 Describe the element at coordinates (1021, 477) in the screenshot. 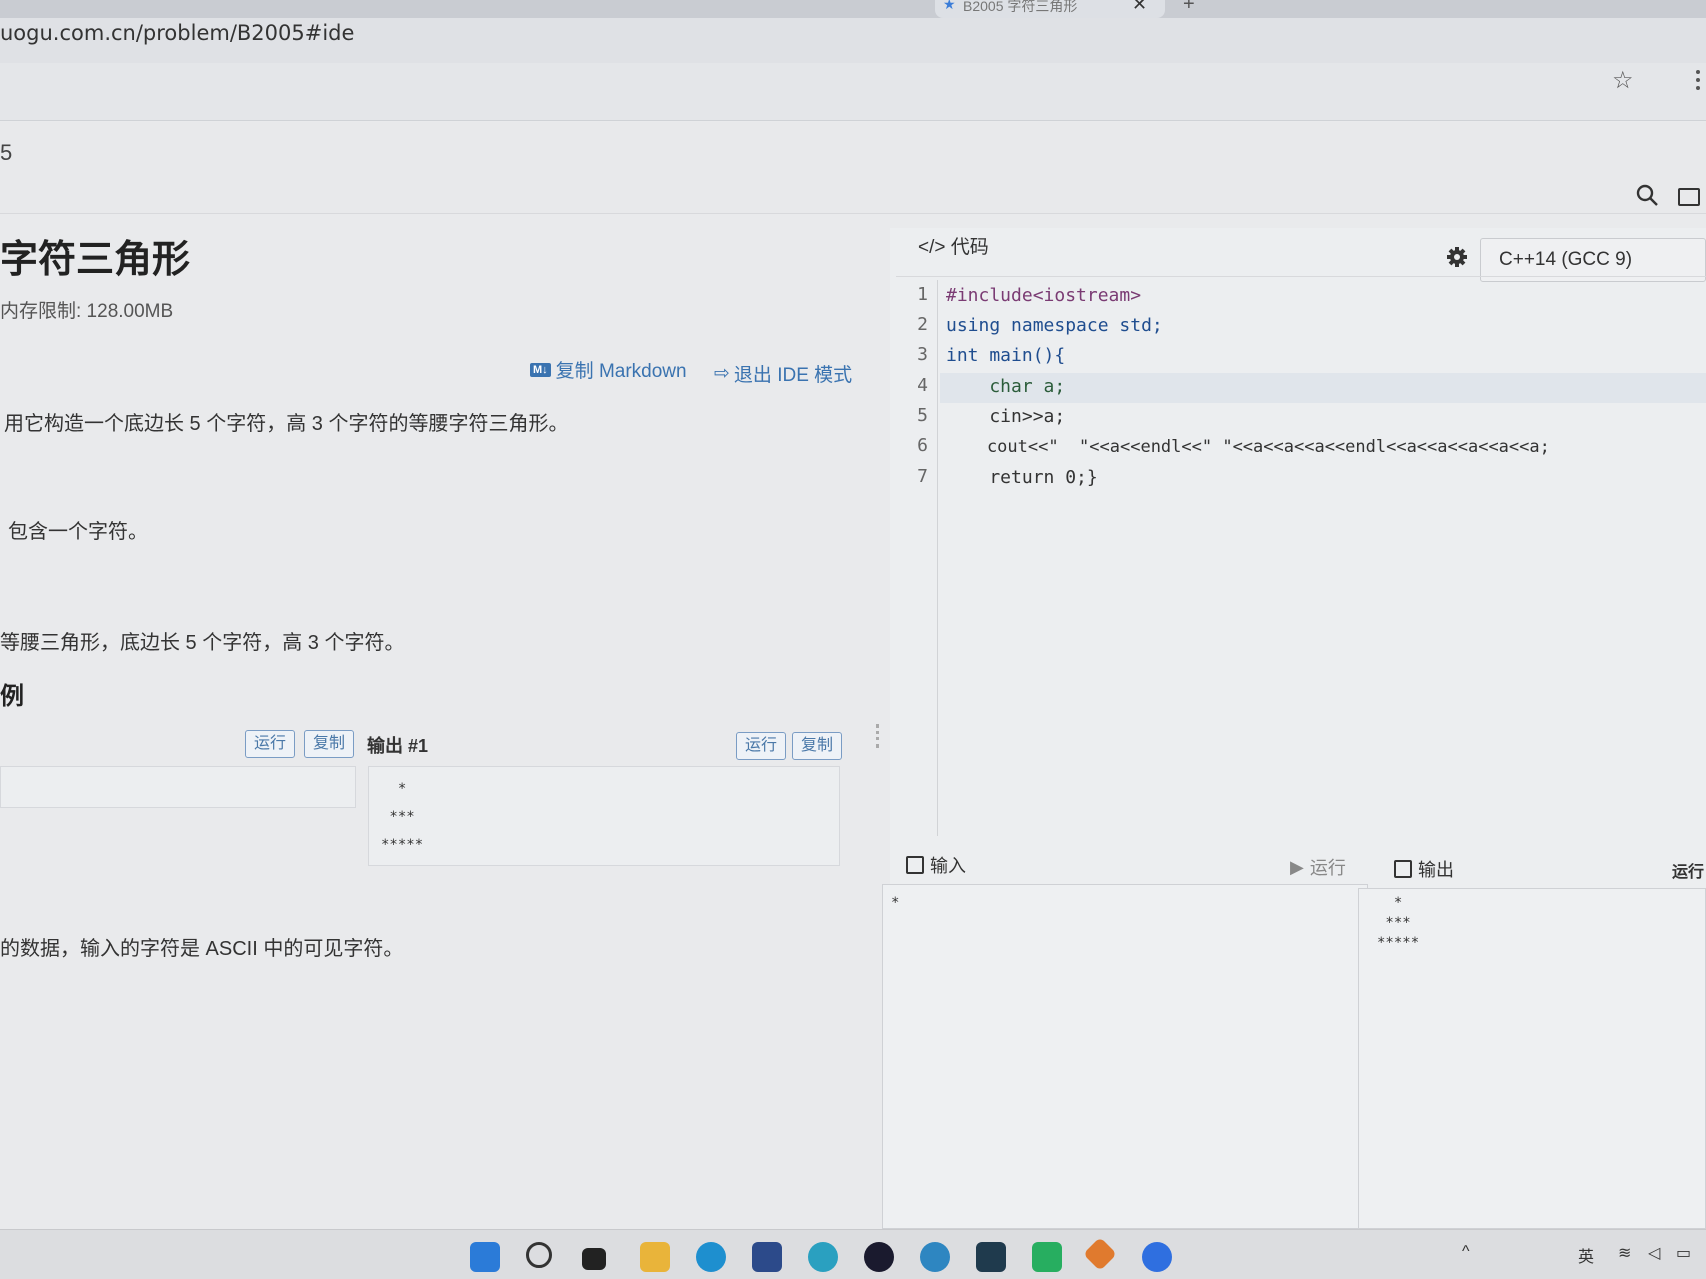

I see `code-line: return 0;}` at that location.